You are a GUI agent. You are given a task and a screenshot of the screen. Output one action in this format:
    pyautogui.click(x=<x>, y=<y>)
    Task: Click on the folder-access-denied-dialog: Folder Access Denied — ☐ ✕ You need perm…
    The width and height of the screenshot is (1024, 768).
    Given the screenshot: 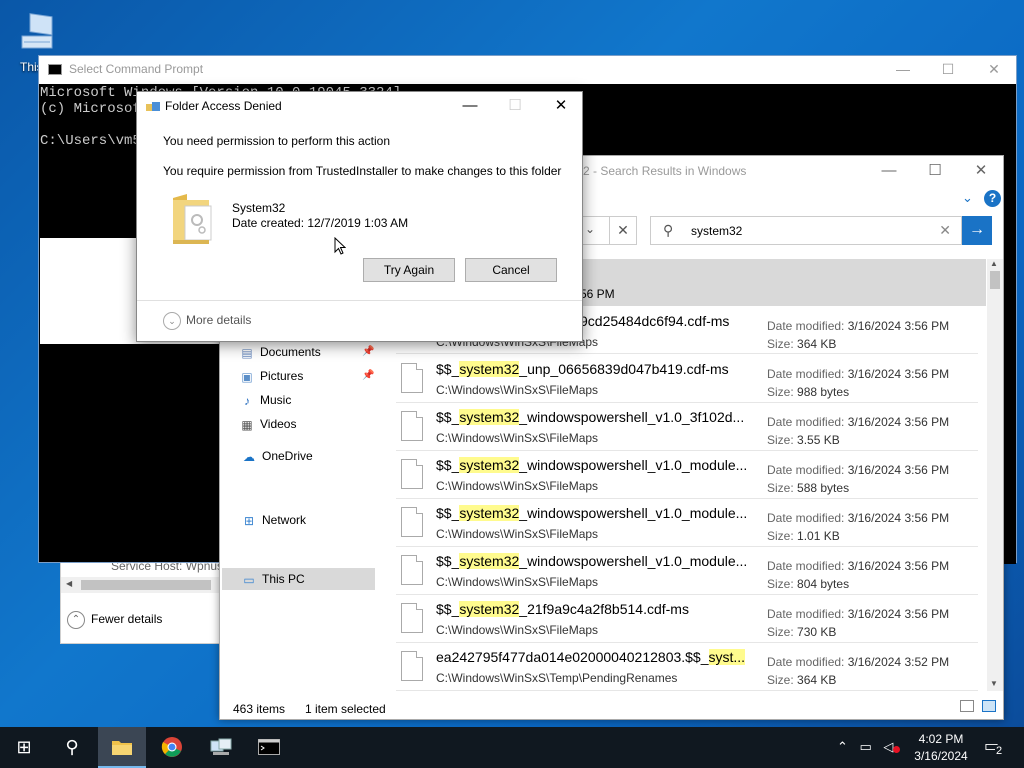 What is the action you would take?
    pyautogui.click(x=359, y=216)
    